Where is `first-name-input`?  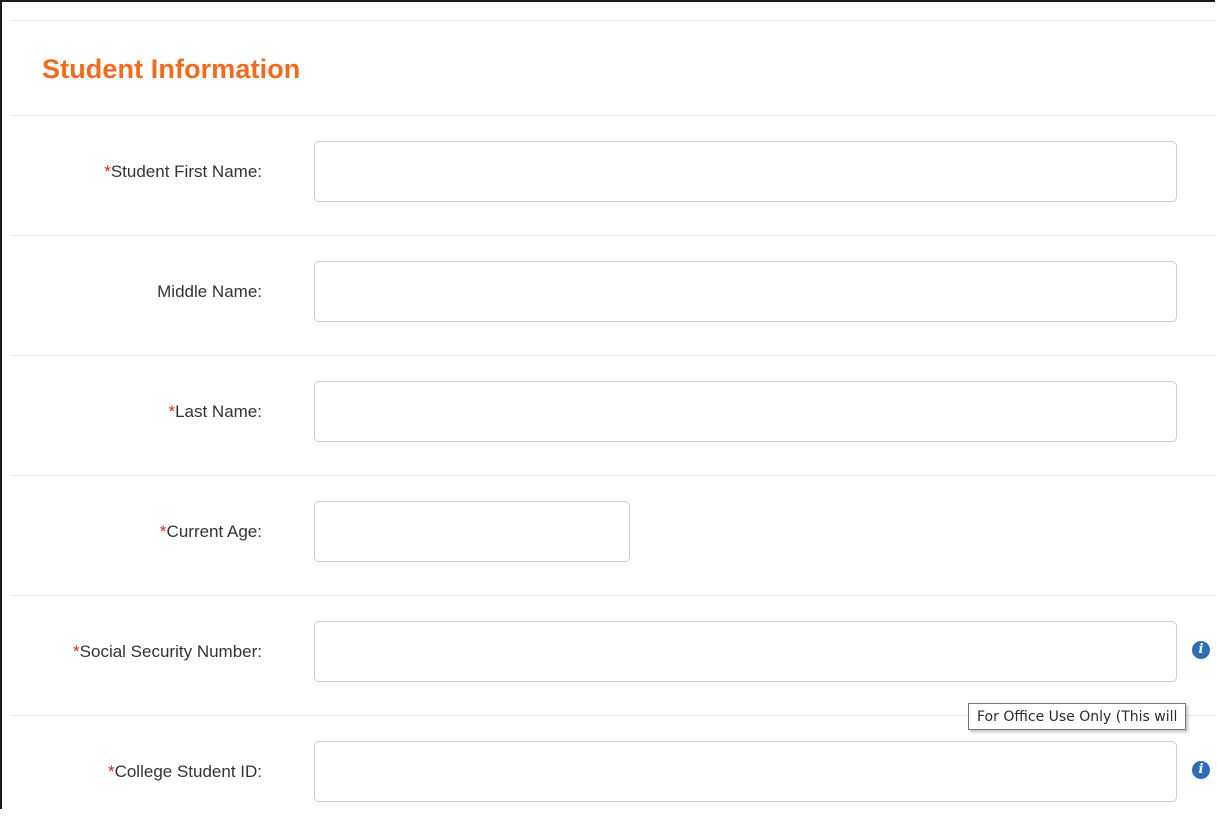
first-name-input is located at coordinates (745, 171).